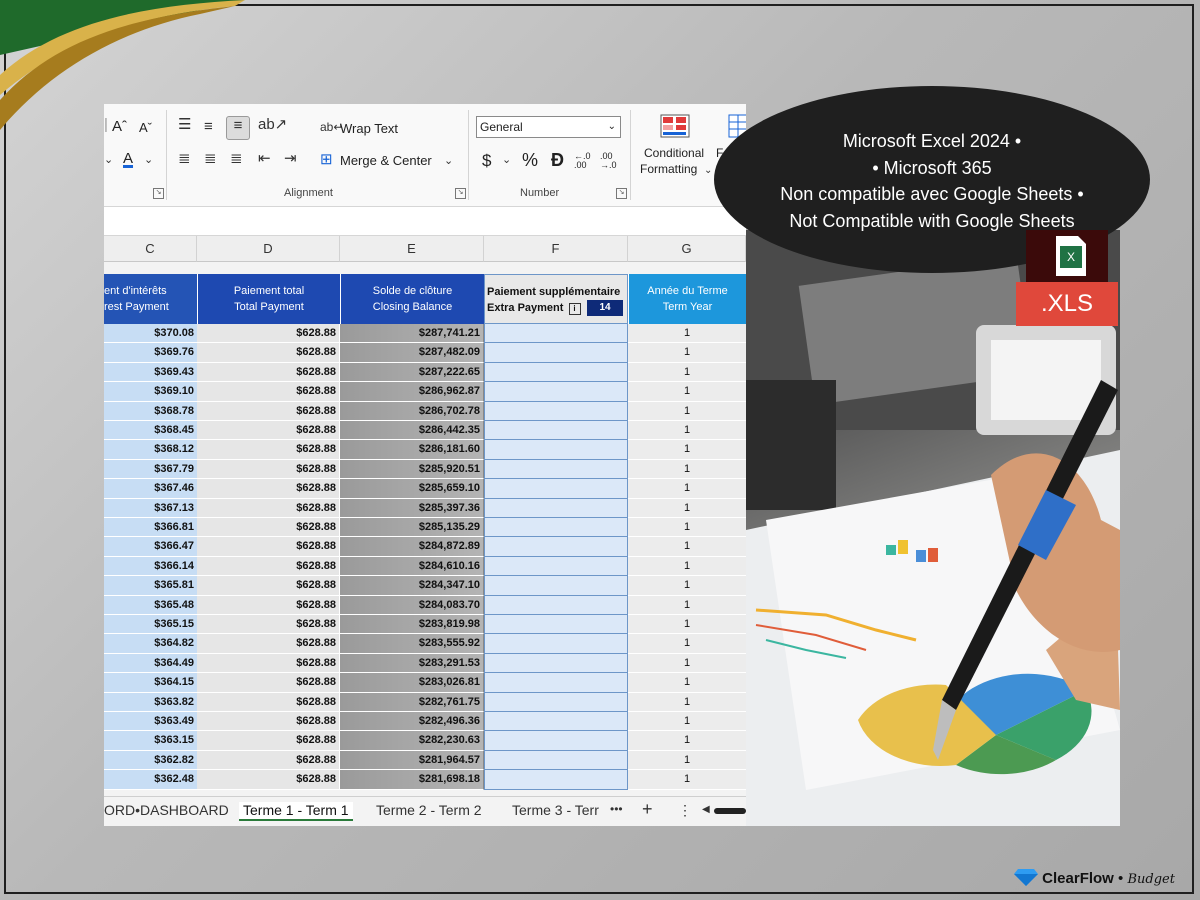  What do you see at coordinates (687, 249) in the screenshot?
I see `column-header-g: G` at bounding box center [687, 249].